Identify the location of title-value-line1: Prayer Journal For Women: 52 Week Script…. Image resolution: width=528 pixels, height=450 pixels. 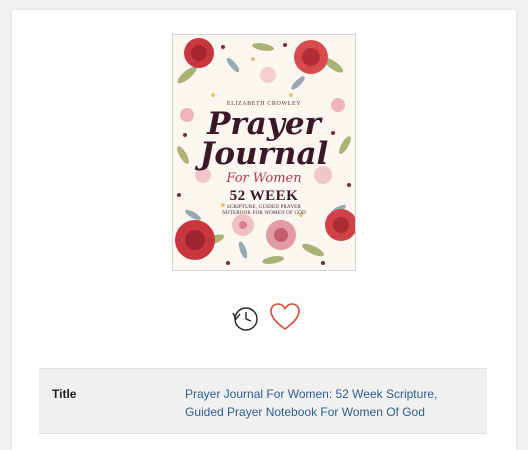
(330, 394).